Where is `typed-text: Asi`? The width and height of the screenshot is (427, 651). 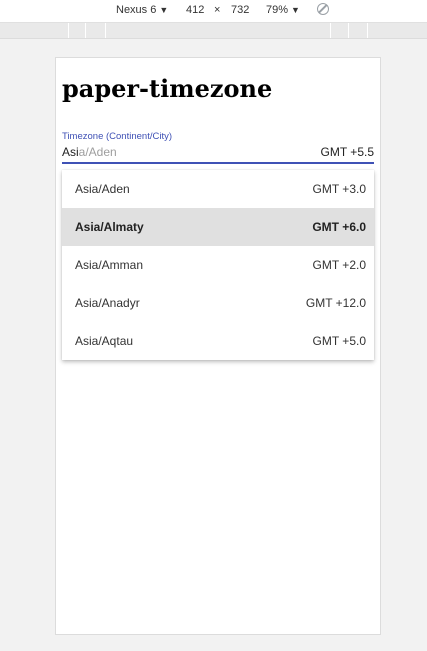 typed-text: Asi is located at coordinates (70, 152).